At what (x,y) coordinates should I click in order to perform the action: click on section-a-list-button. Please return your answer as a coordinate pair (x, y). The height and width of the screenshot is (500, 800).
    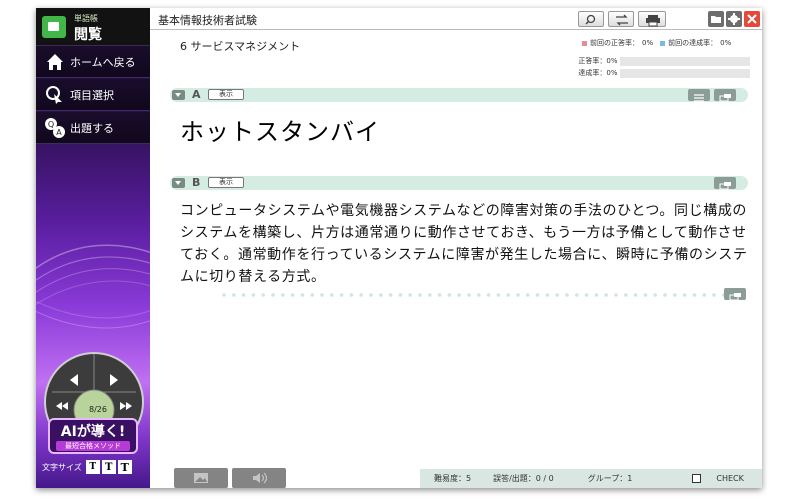
    Looking at the image, I should click on (699, 95).